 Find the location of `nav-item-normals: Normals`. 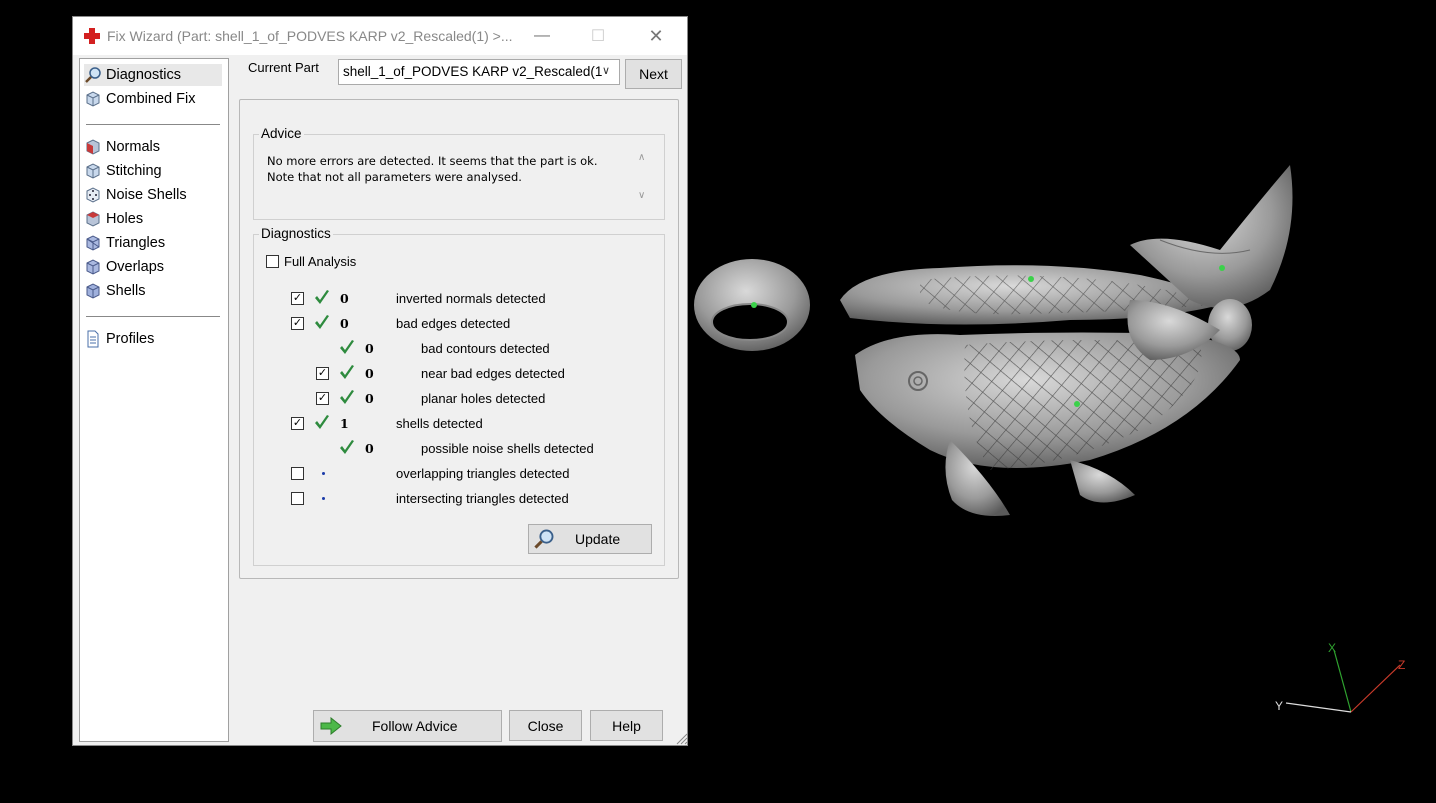

nav-item-normals: Normals is located at coordinates (153, 147).